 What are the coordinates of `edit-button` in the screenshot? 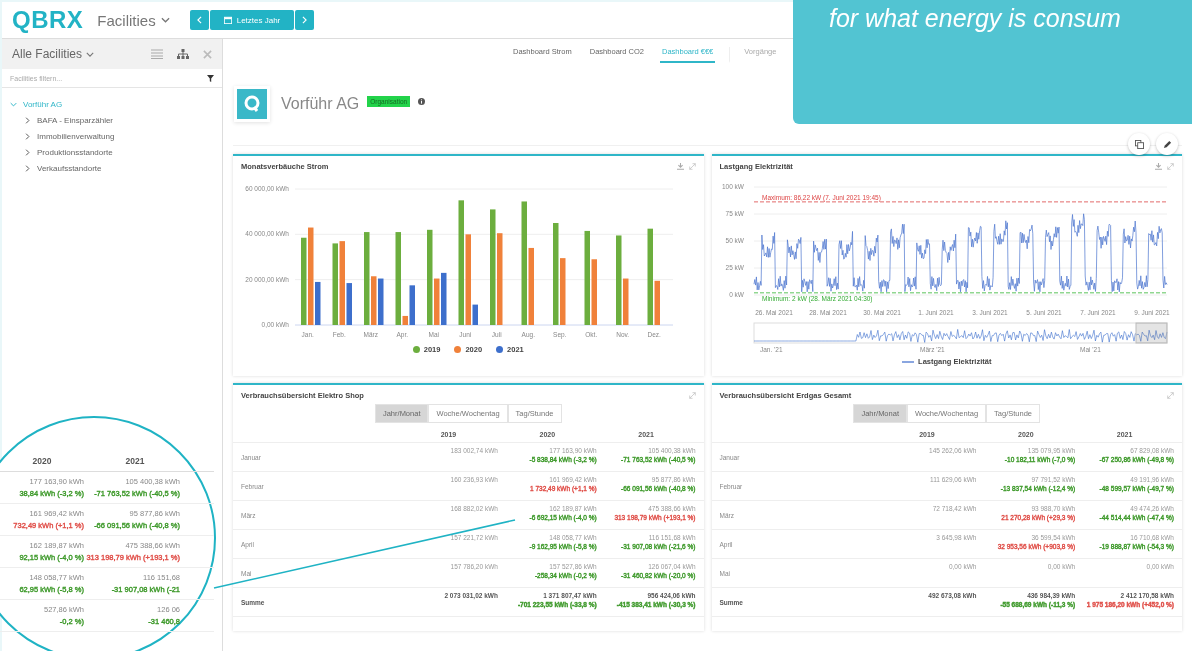 It's located at (1167, 144).